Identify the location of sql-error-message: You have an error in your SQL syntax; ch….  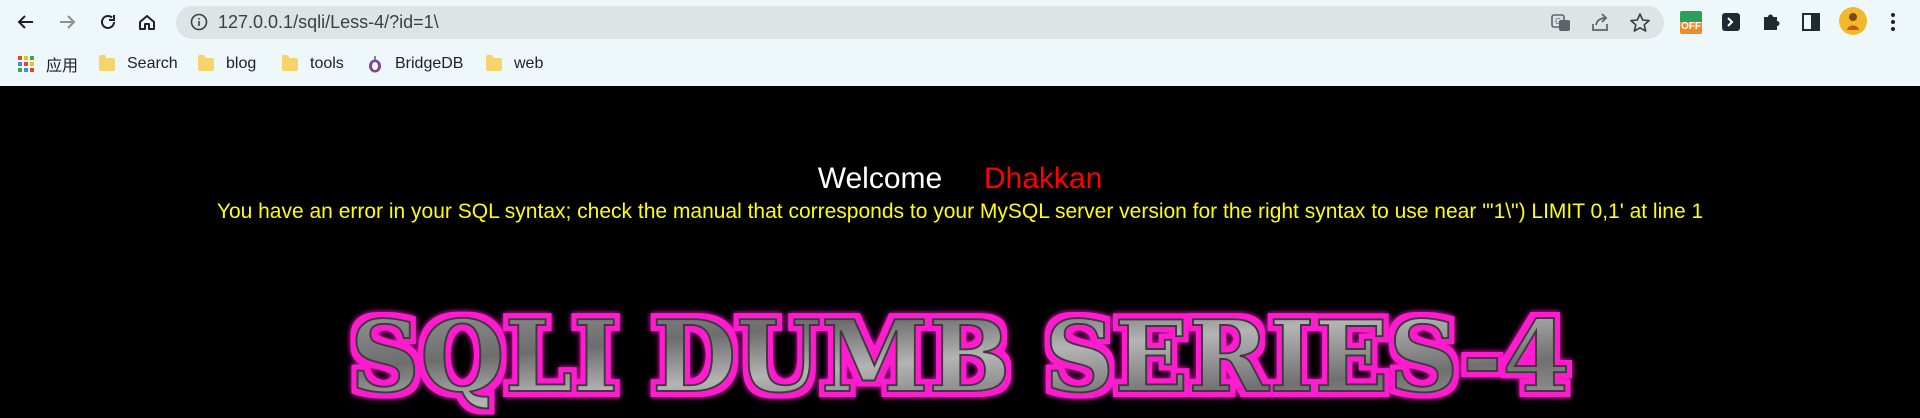
(960, 211).